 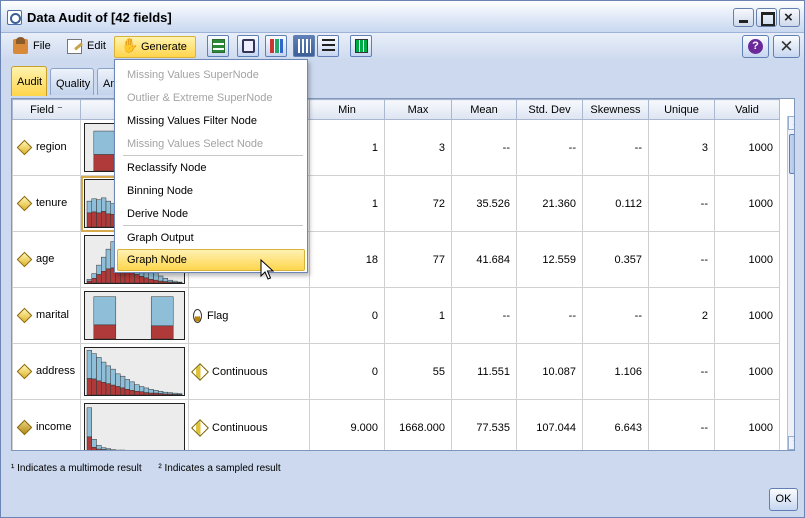 I want to click on max-cell: 77, so click(x=418, y=259).